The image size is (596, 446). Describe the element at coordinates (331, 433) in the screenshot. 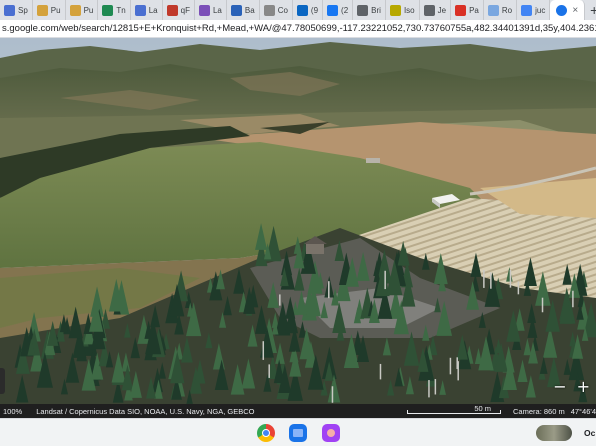

I see `photos-app-icon` at that location.